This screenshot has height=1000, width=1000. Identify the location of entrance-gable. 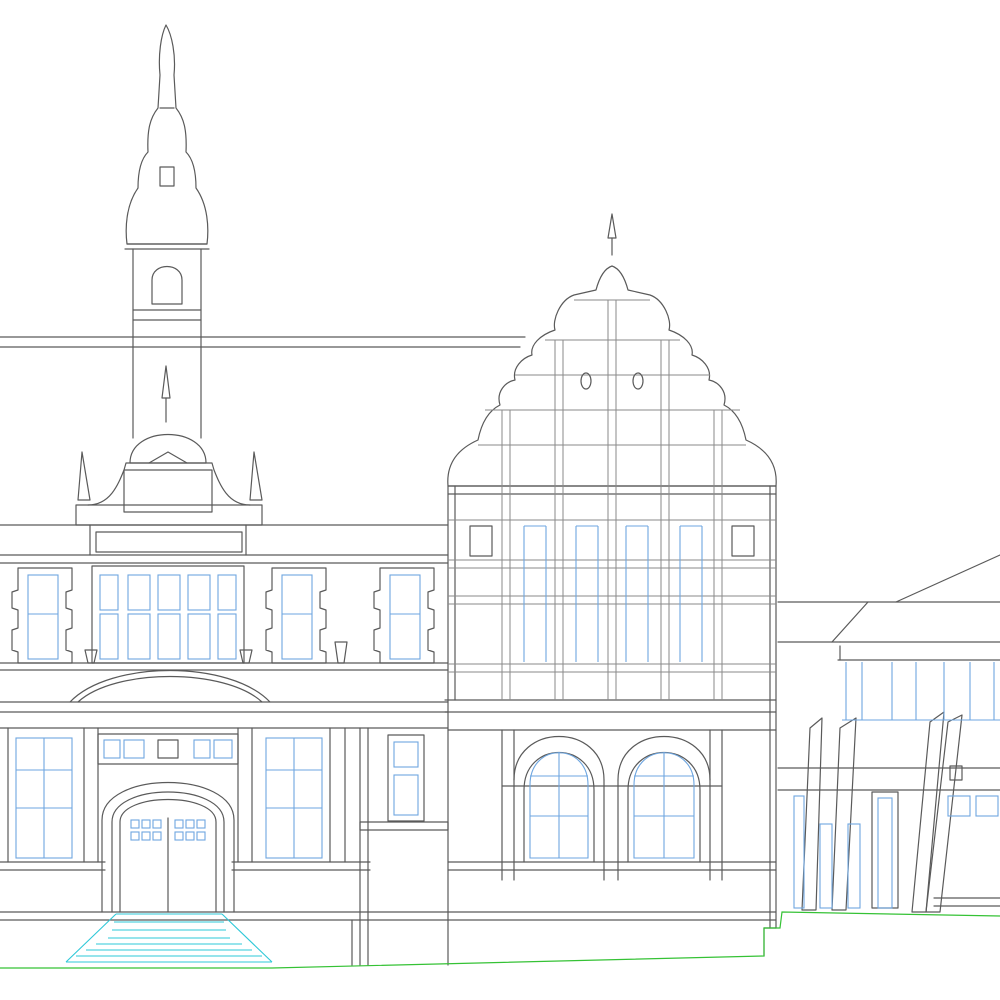
(169, 460).